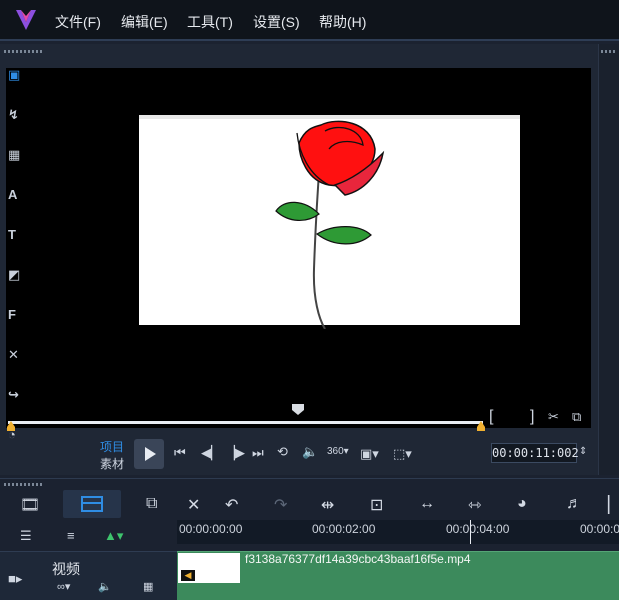 This screenshot has height=600, width=619. Describe the element at coordinates (66, 569) in the screenshot. I see `track-label: 视频` at that location.